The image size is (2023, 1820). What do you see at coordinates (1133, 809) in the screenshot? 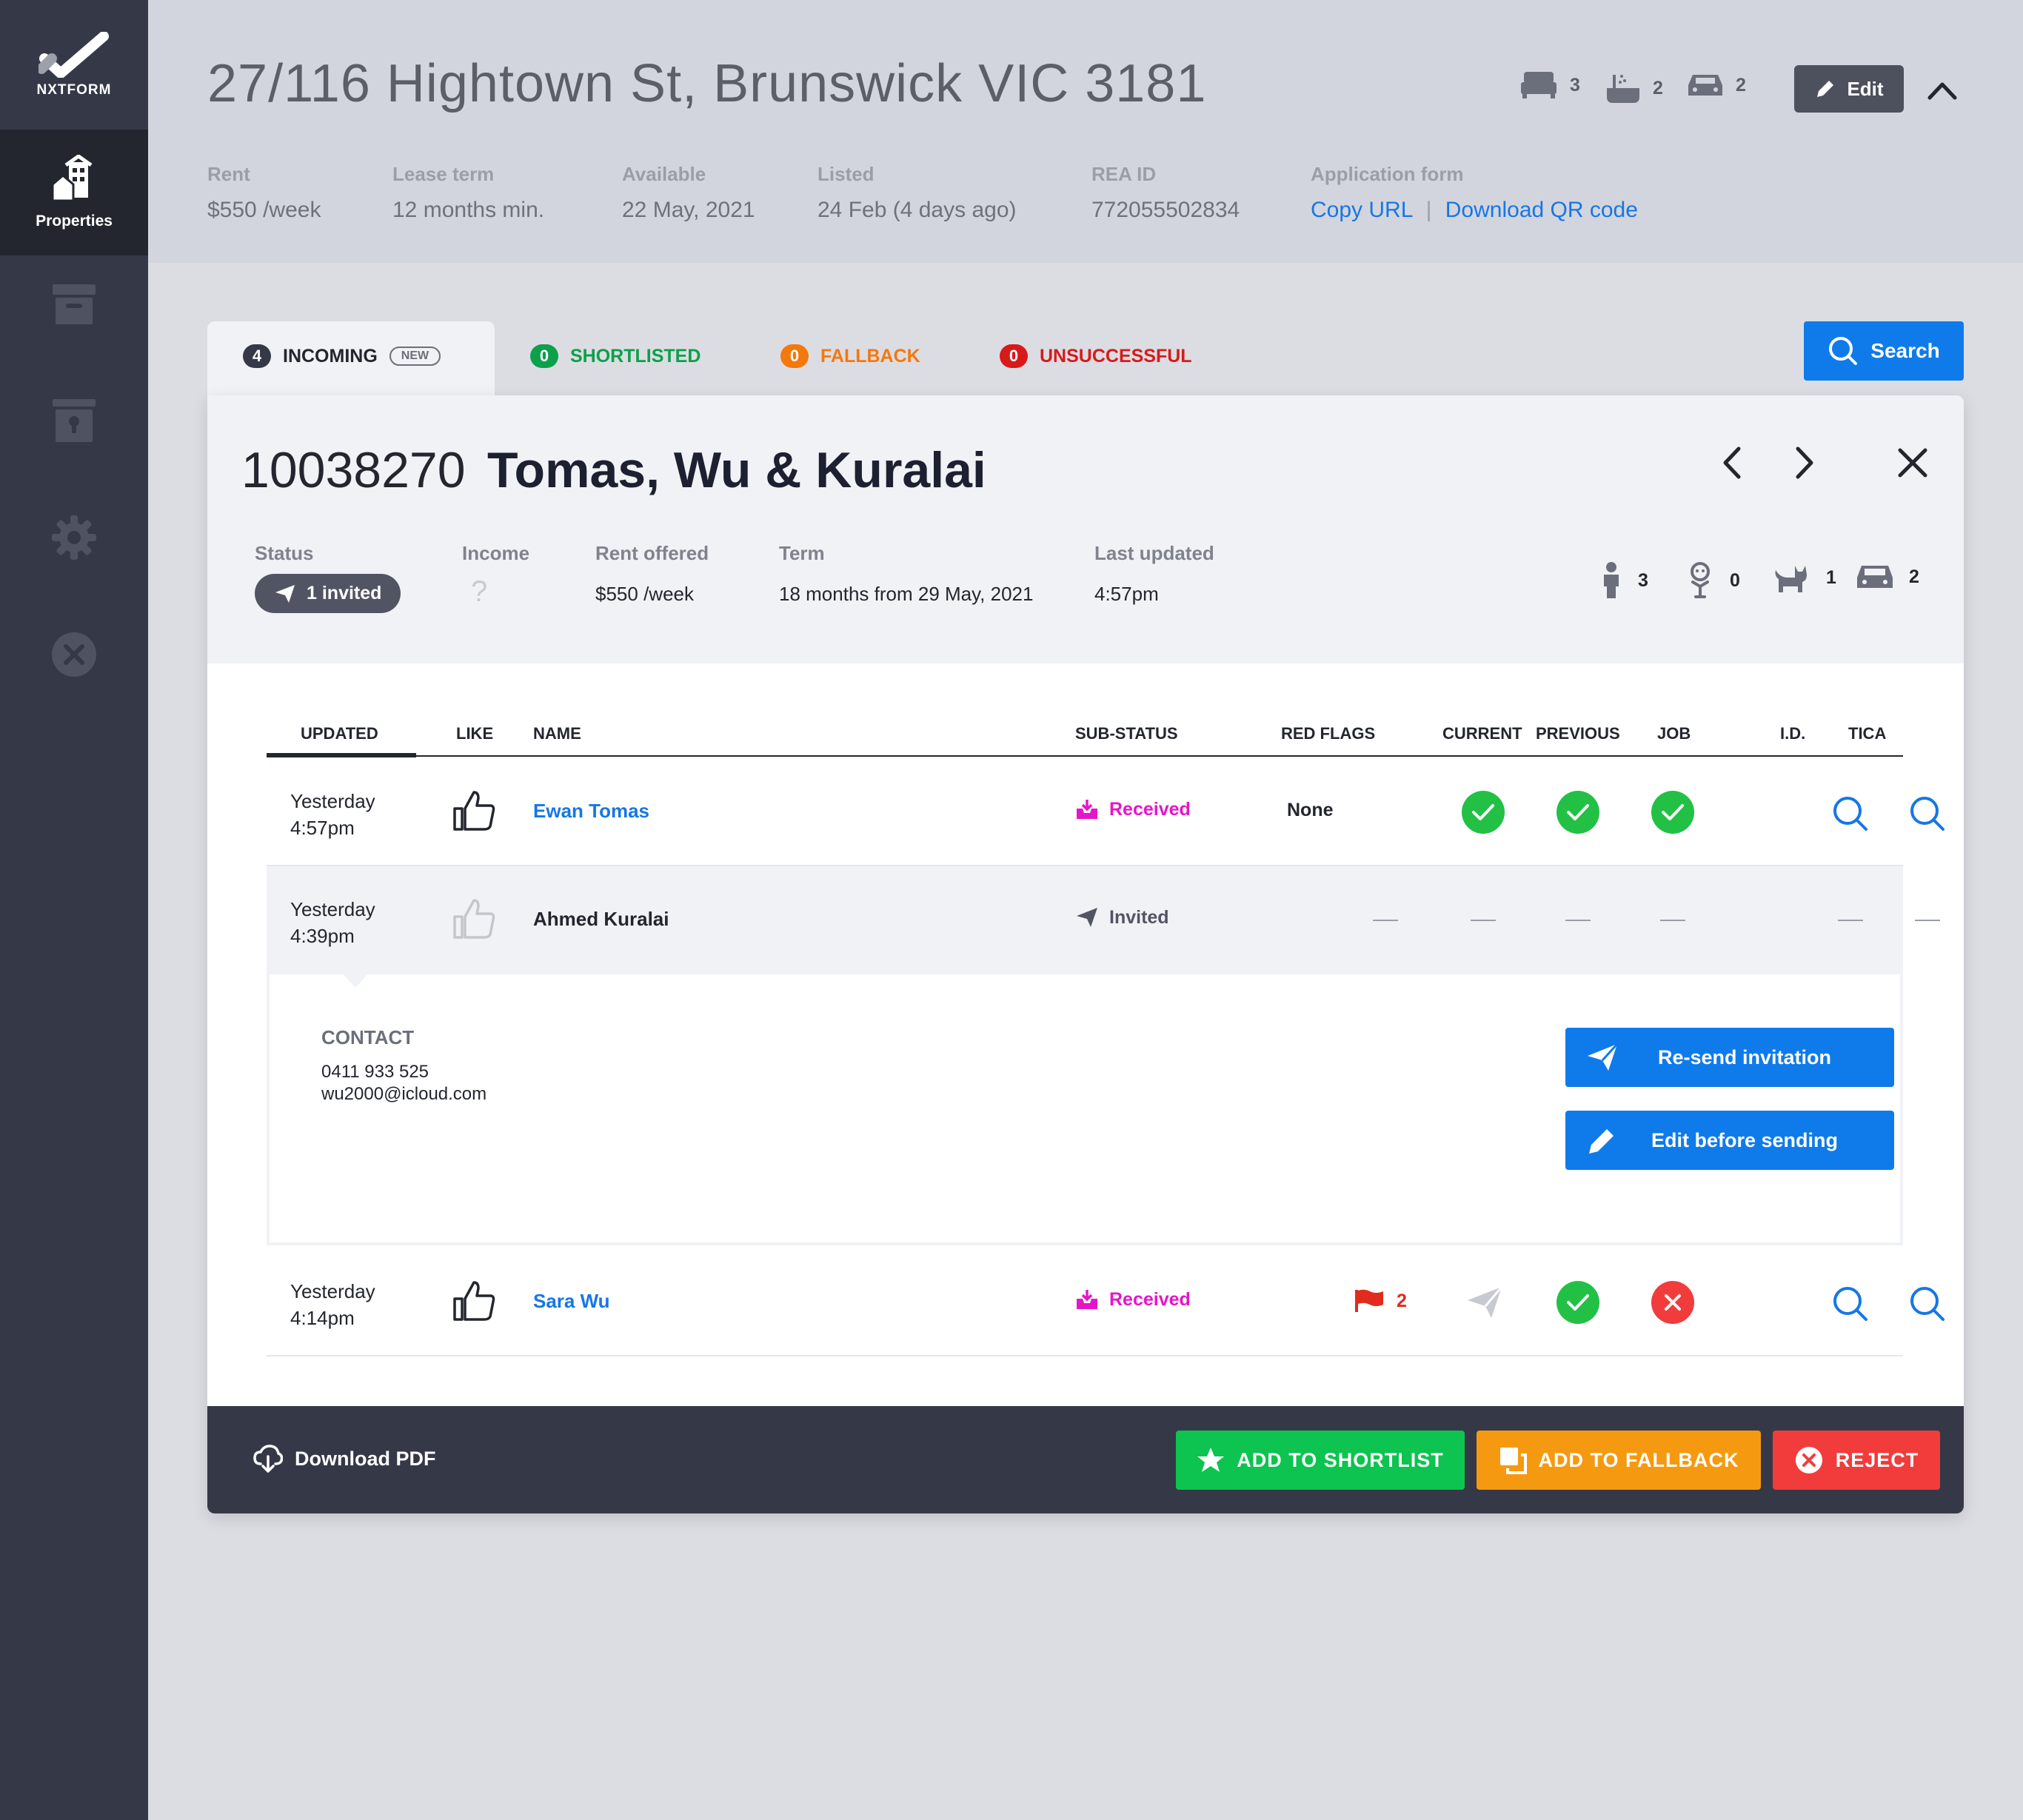
I see `sub-status: Received` at bounding box center [1133, 809].